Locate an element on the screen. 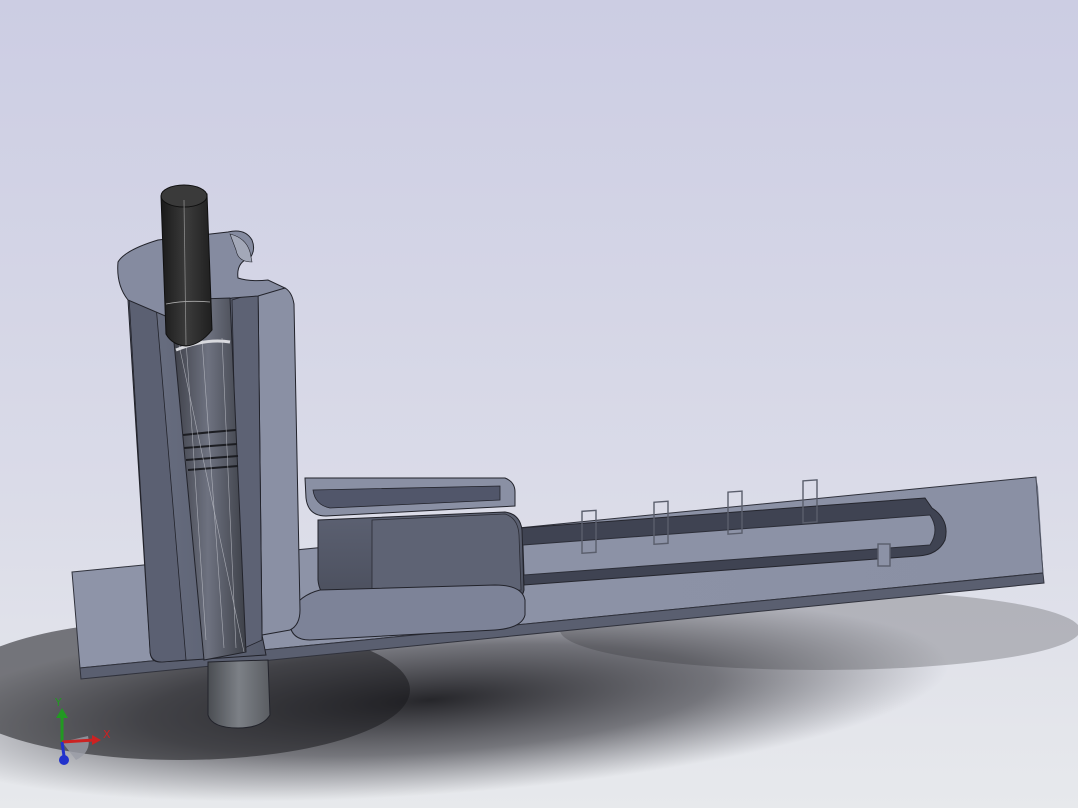  shaft-bottom is located at coordinates (239, 694).